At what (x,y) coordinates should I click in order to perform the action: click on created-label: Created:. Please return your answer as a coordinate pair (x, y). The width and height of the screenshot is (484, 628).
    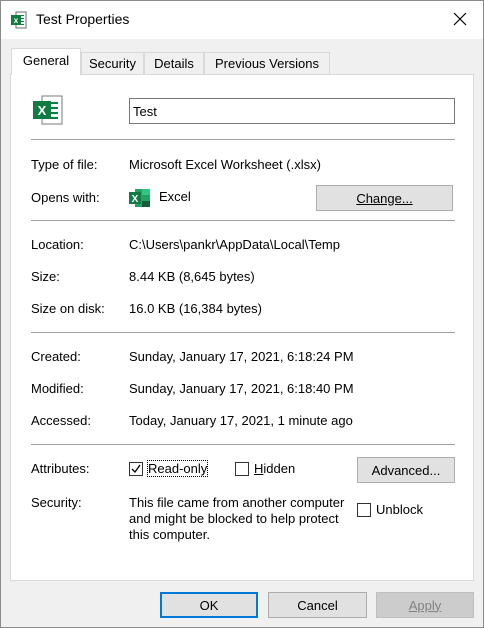
    Looking at the image, I should click on (56, 356).